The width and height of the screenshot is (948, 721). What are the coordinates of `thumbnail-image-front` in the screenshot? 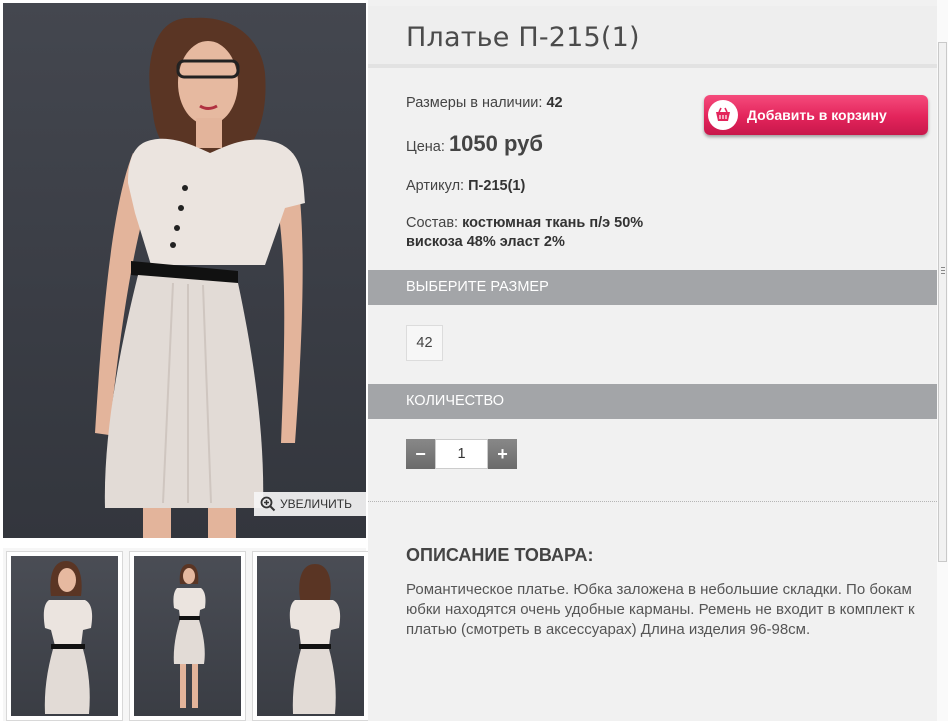 It's located at (68, 637).